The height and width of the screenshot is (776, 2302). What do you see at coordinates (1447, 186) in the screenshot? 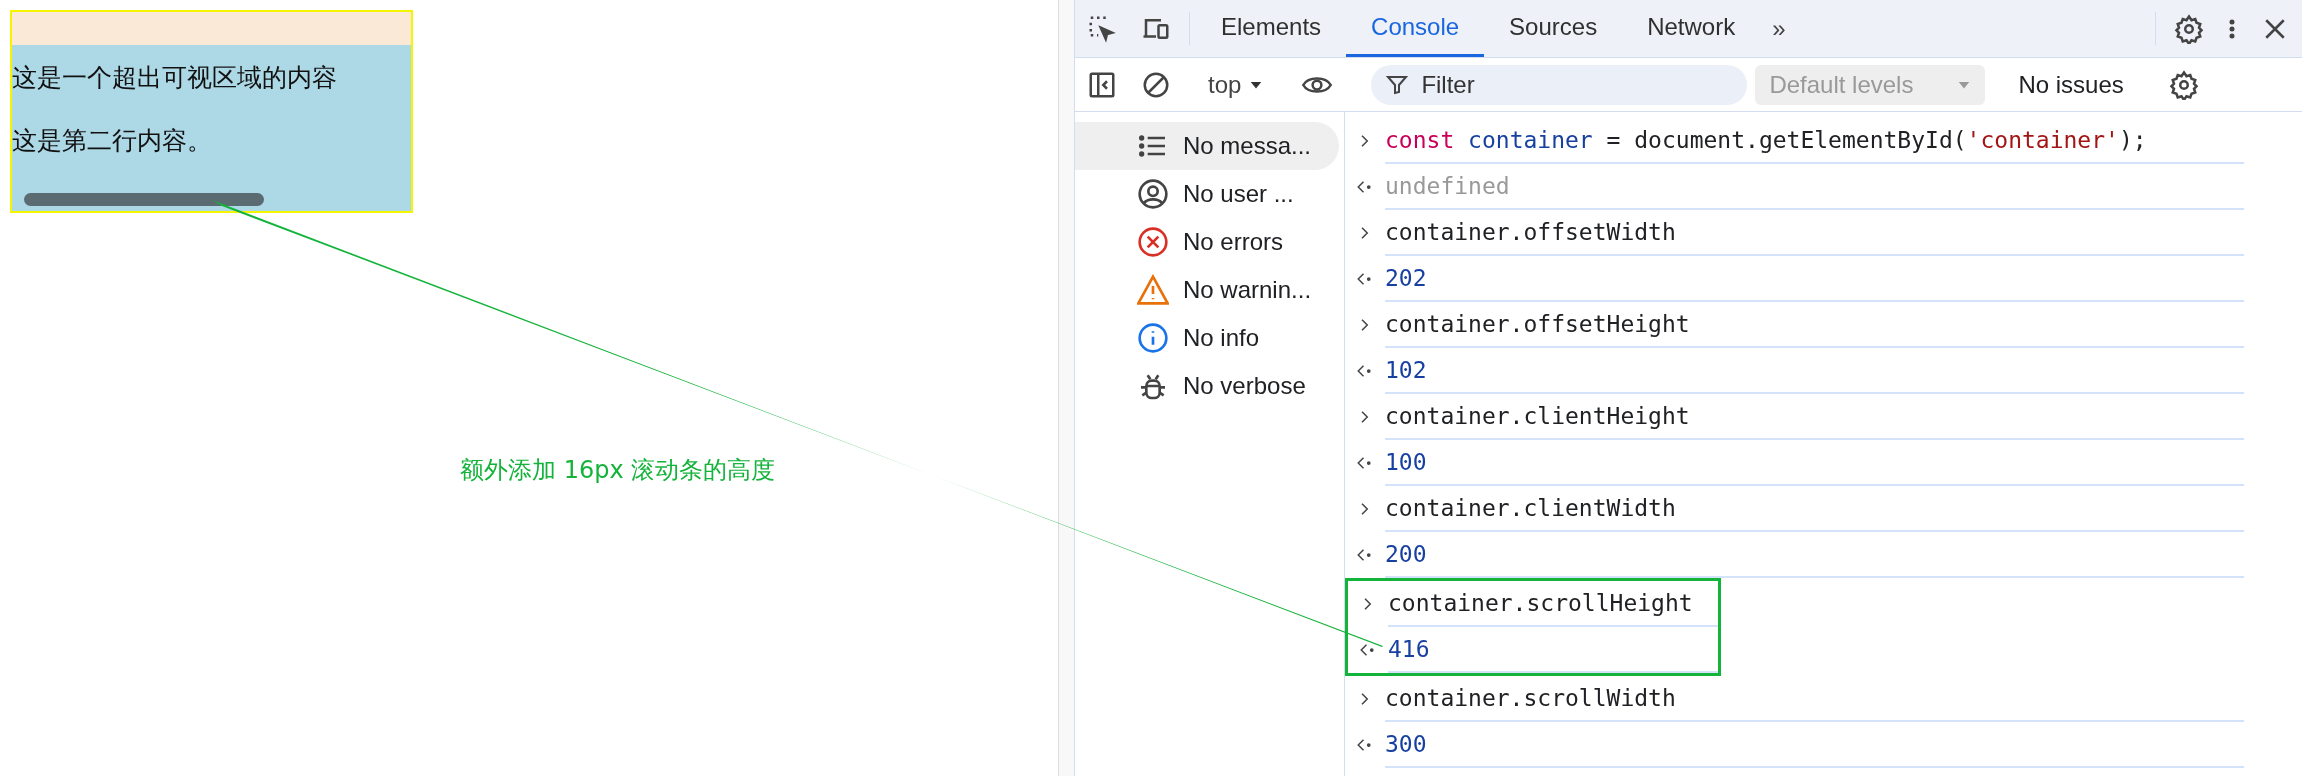
I see `result-text: undefined` at bounding box center [1447, 186].